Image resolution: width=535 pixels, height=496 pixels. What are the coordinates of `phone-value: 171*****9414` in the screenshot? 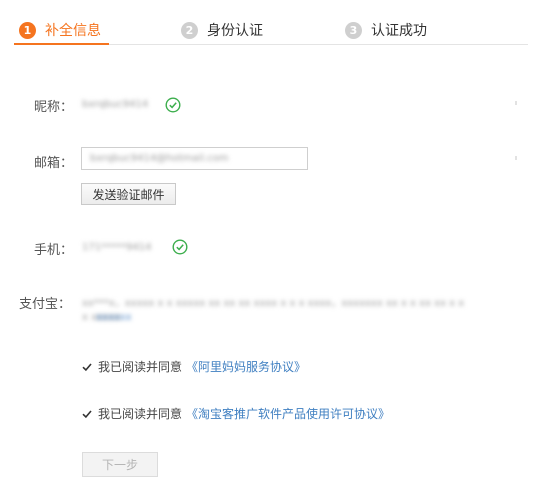 It's located at (117, 247).